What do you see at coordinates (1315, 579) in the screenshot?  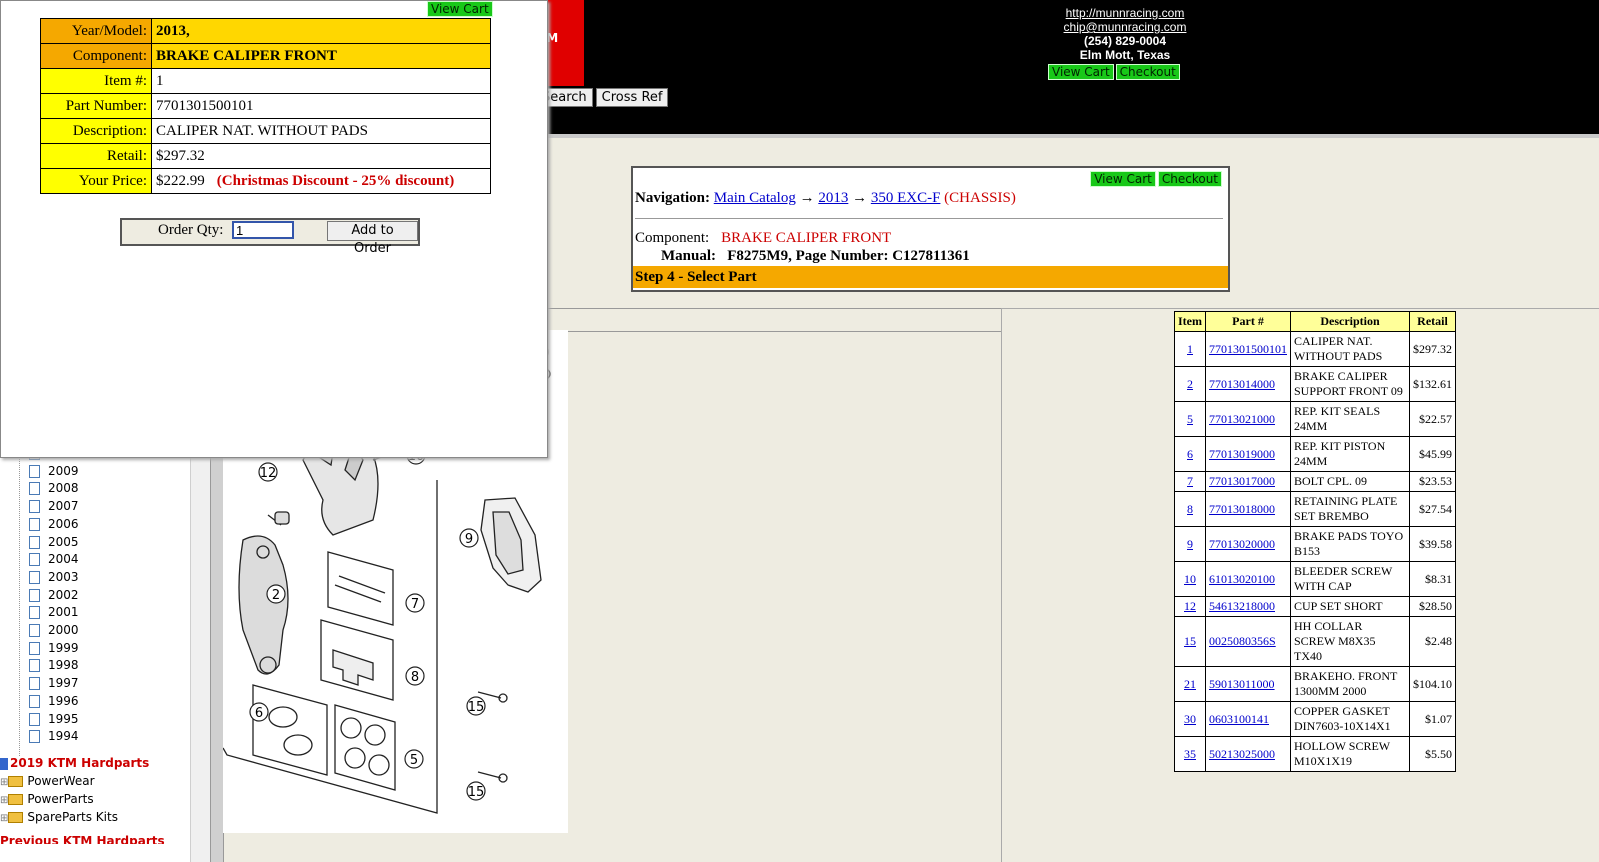 I see `table-row: 10 61013020100 BLEEDER SCREW WITH CAP $8.31` at bounding box center [1315, 579].